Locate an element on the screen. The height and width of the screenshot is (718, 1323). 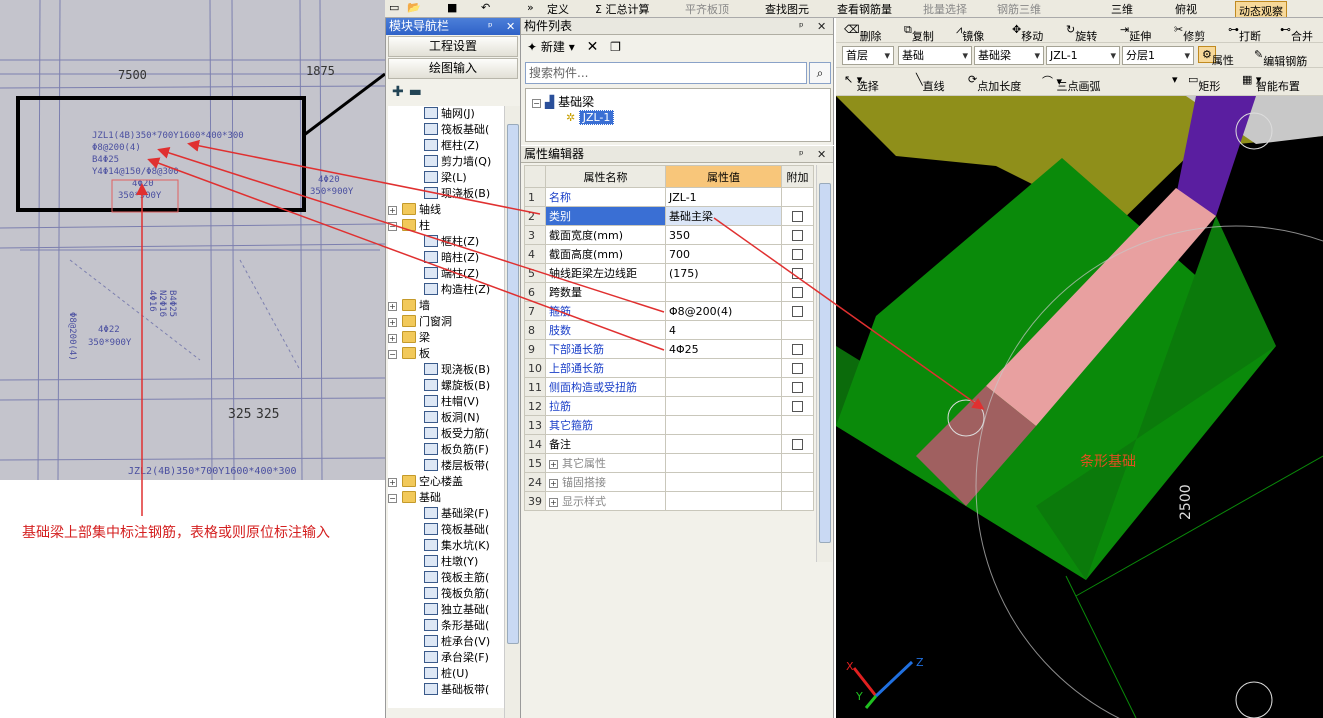
edit-rebar-button: ✎ 编辑钢筋 is located at coordinates (1280, 58).